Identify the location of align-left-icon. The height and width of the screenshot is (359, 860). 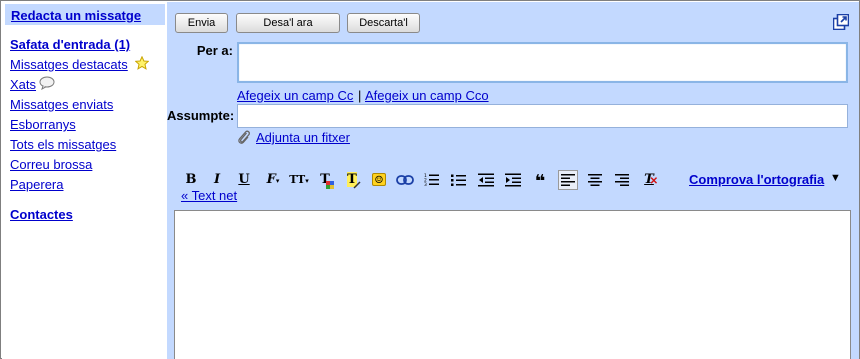
(568, 180).